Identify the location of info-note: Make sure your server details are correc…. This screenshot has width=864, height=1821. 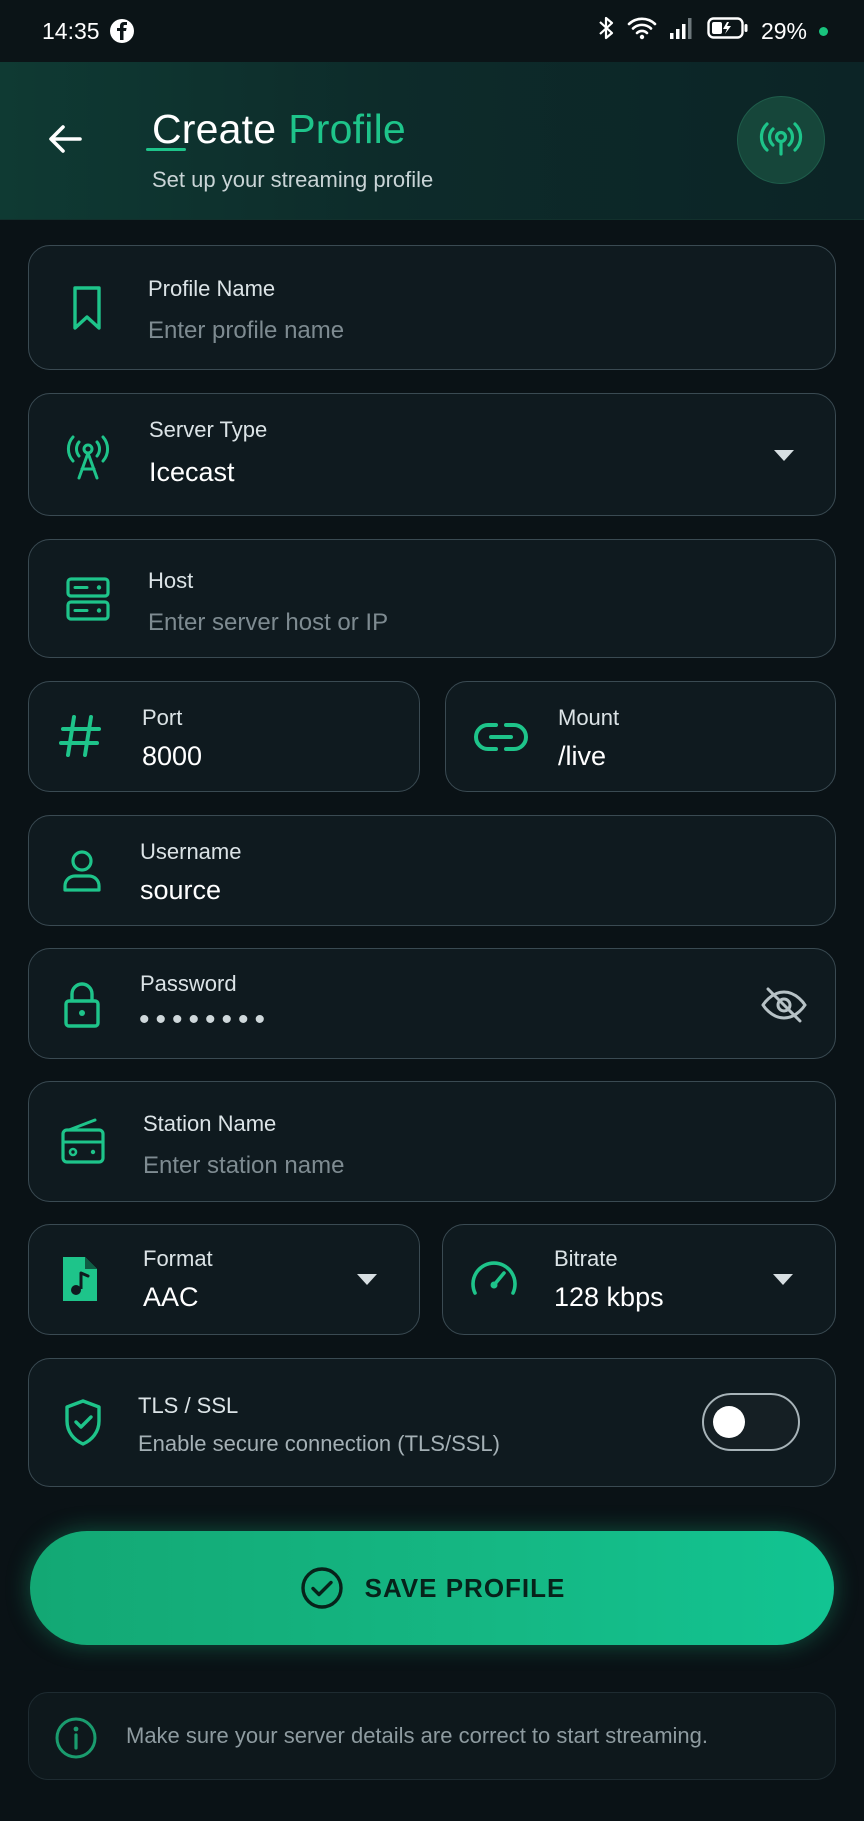
(432, 1736).